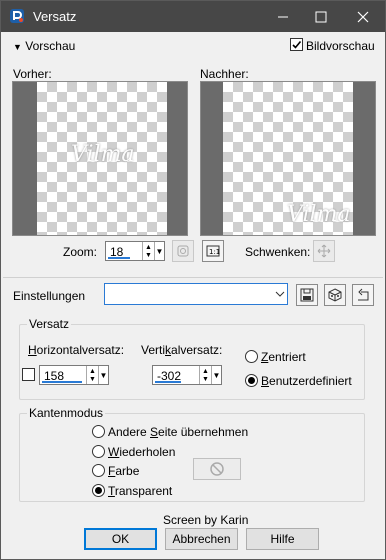 The height and width of the screenshot is (560, 386). I want to click on no-color-icon, so click(217, 469).